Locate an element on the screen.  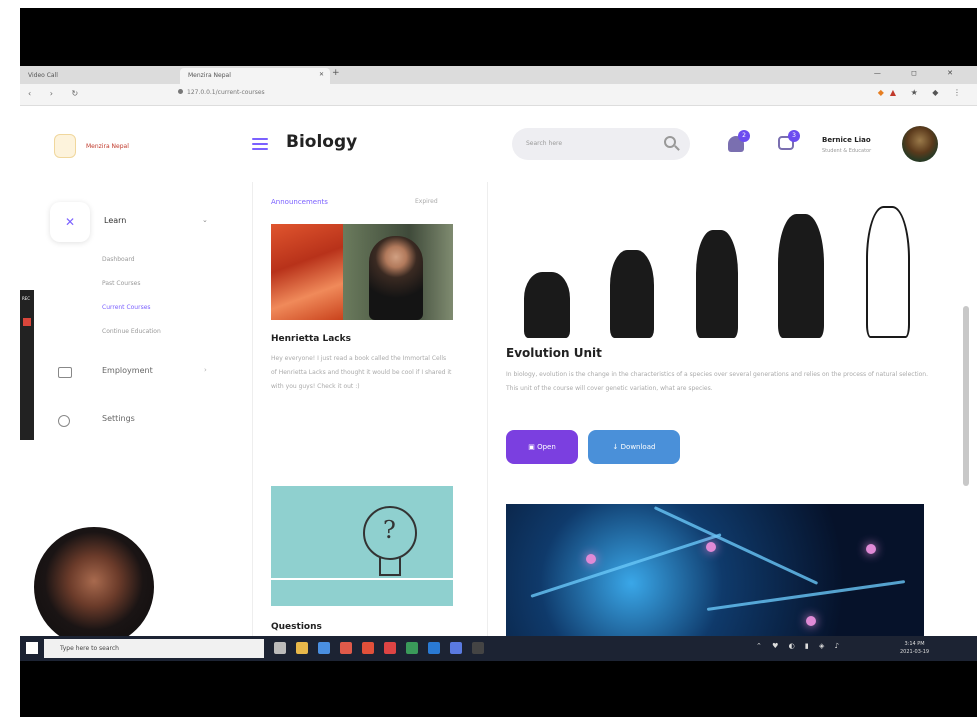
open-button: ▣ Open is located at coordinates (542, 447).